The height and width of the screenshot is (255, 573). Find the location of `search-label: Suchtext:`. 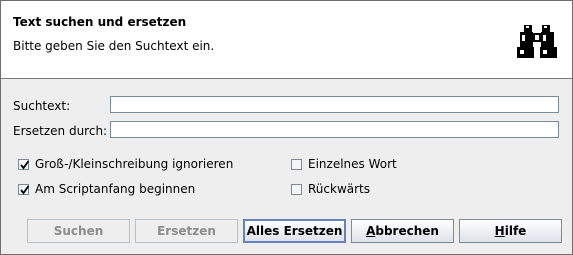

search-label: Suchtext: is located at coordinates (42, 106).